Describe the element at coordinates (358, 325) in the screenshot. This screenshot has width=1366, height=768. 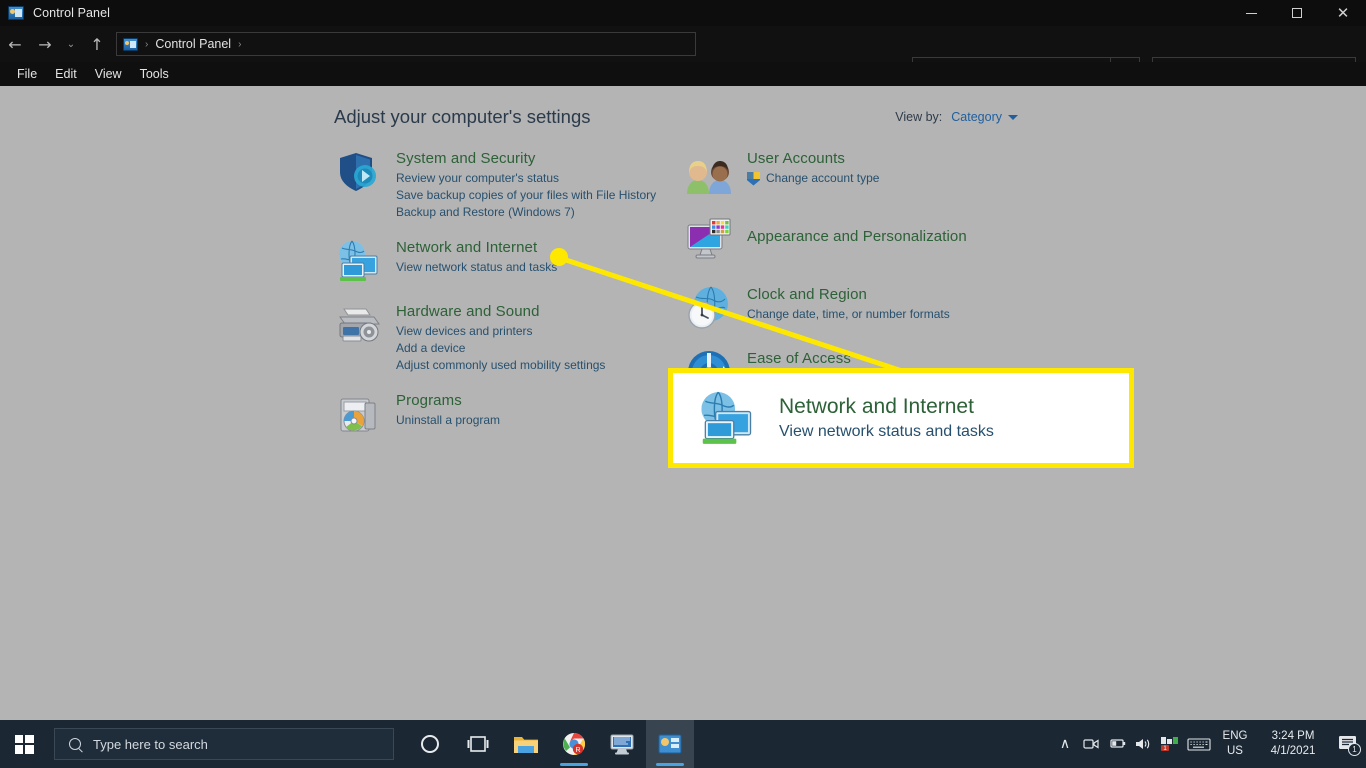
I see `printer-icon` at that location.